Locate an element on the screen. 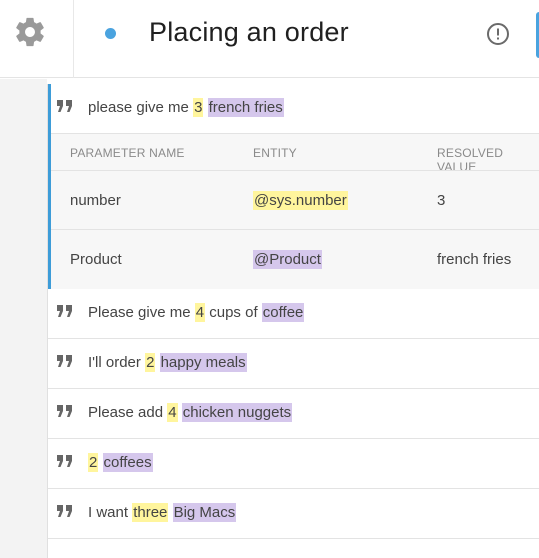 This screenshot has width=539, height=558. resolved-value-cell: 3 is located at coordinates (441, 200).